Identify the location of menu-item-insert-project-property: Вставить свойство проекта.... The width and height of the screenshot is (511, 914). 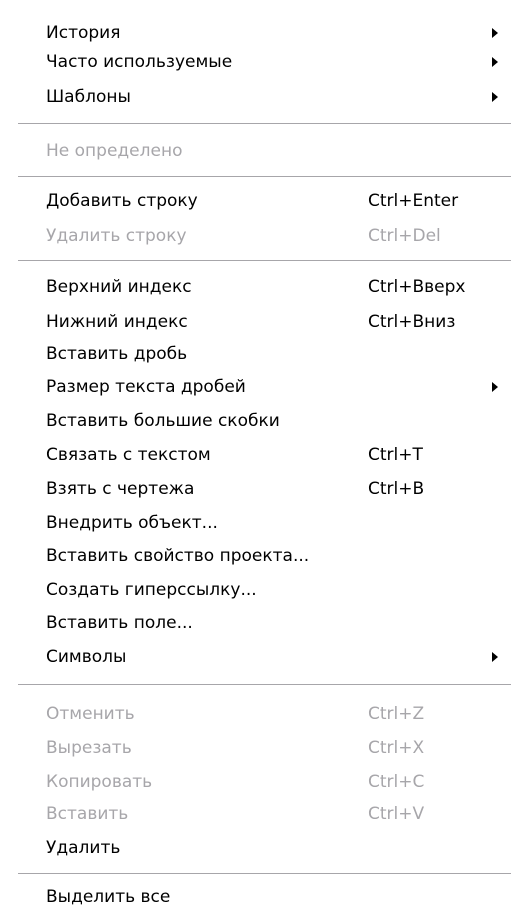
(255, 556).